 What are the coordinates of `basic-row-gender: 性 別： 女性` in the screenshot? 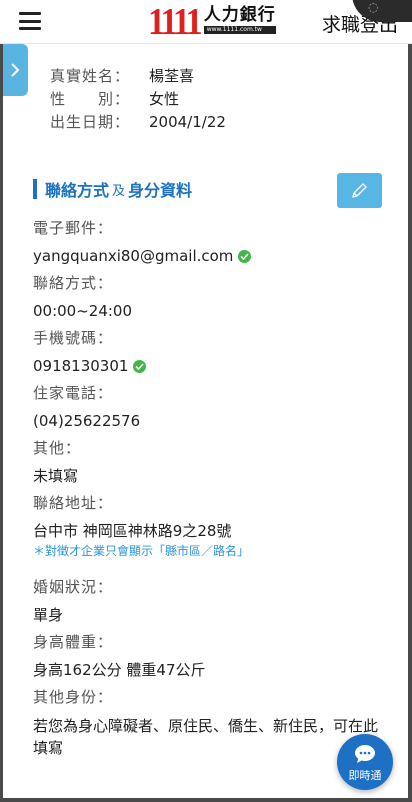 It's located at (138, 98).